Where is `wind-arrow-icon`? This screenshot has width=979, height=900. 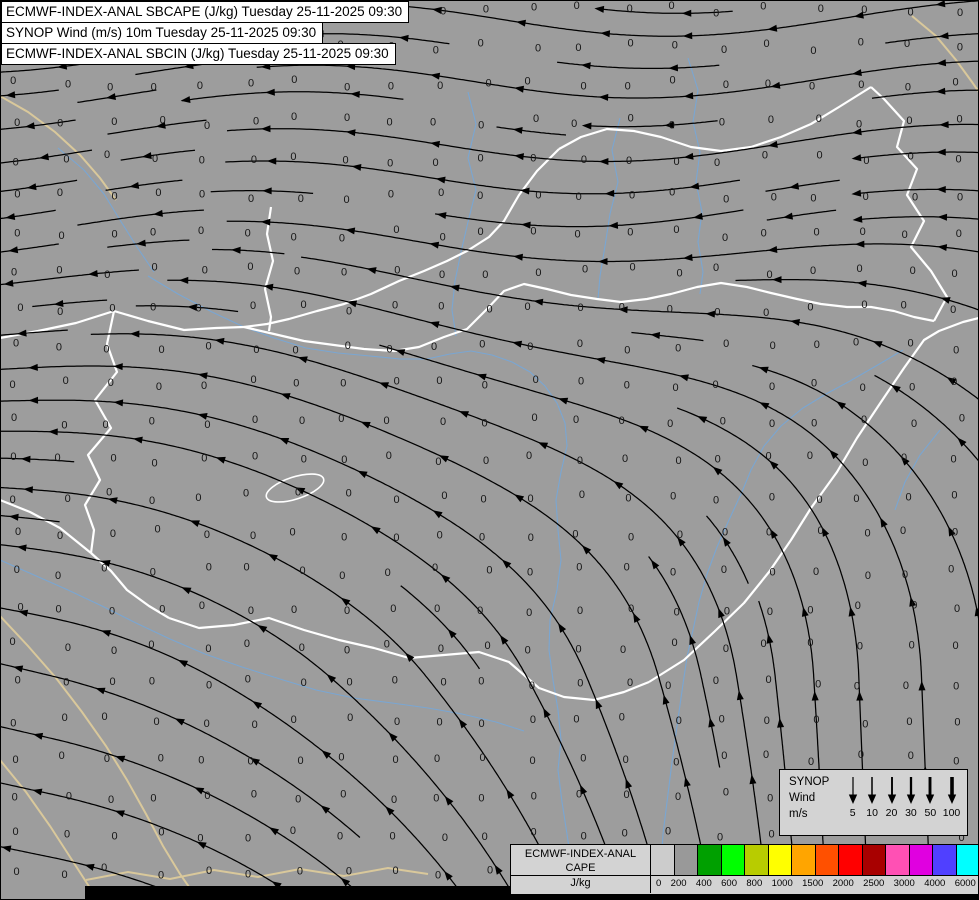
wind-arrow-icon is located at coordinates (930, 790).